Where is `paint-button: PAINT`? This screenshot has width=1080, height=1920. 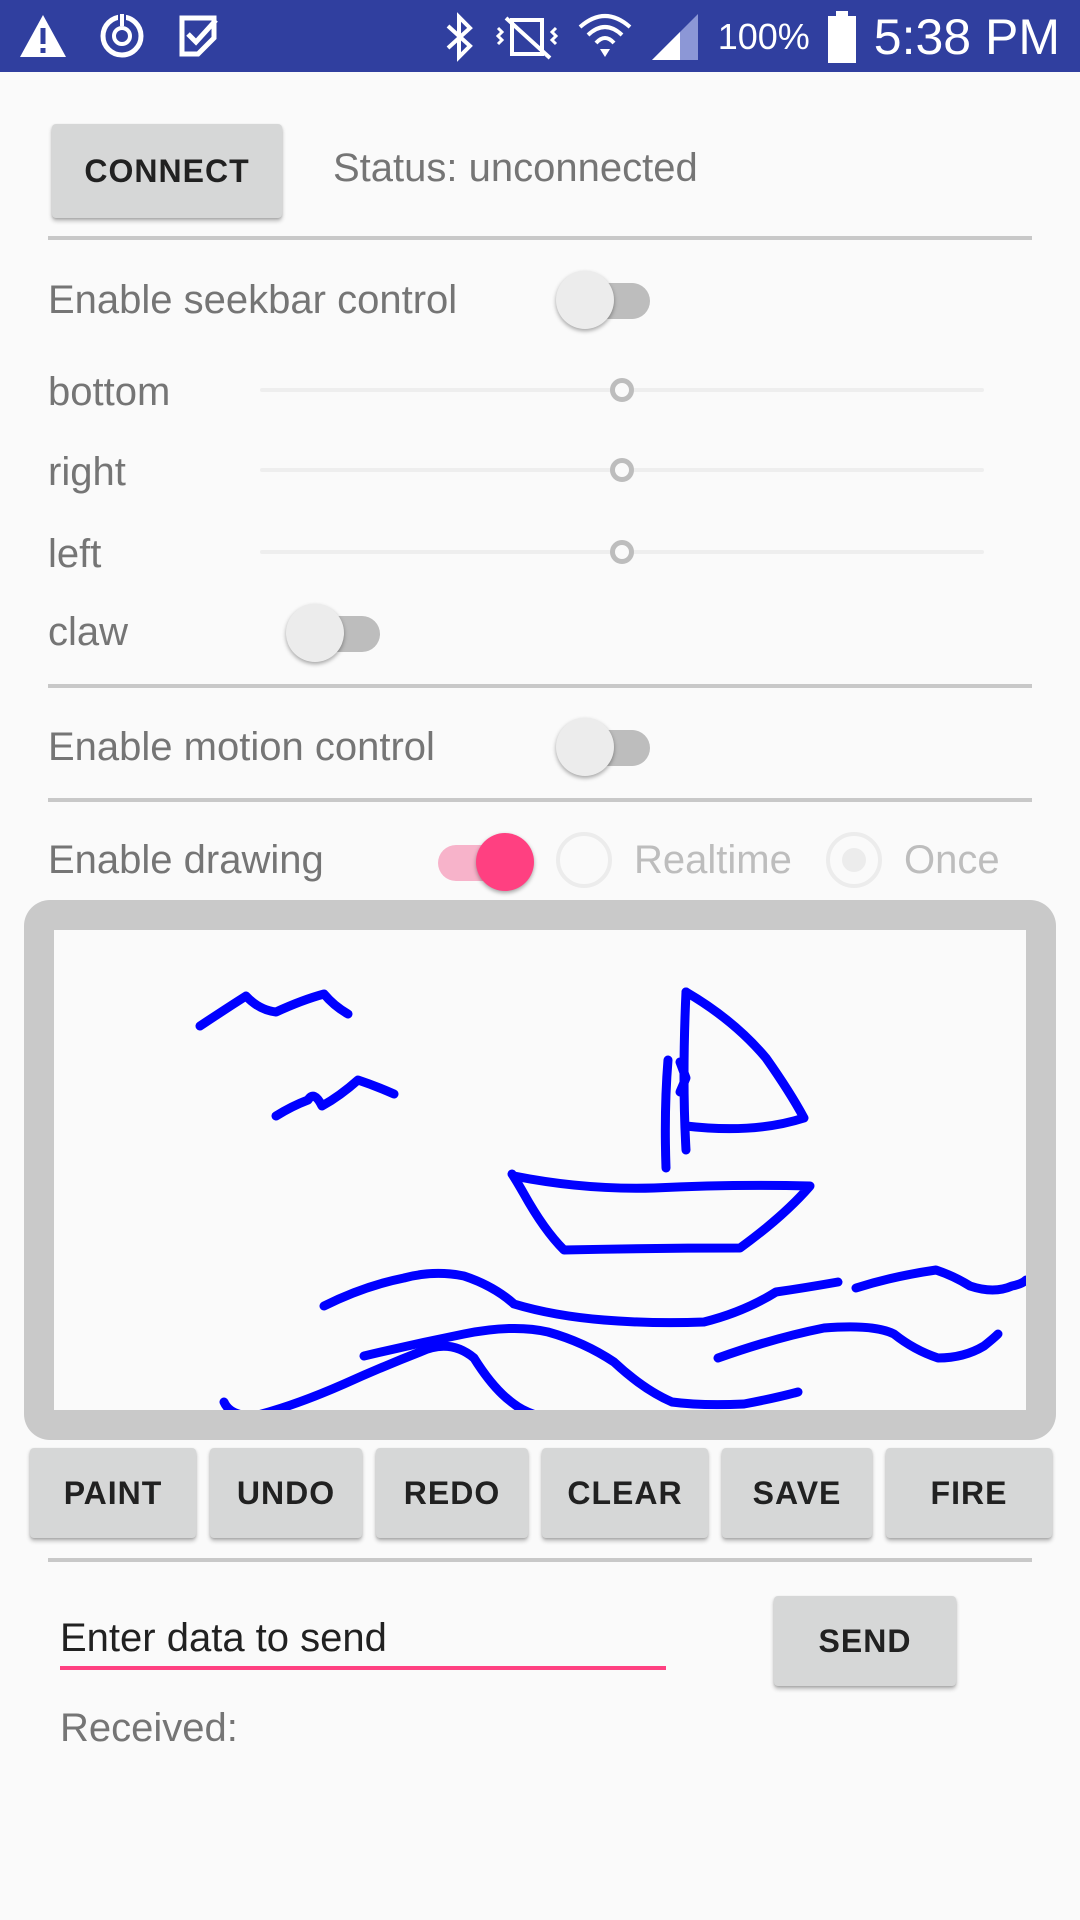 paint-button: PAINT is located at coordinates (113, 1493).